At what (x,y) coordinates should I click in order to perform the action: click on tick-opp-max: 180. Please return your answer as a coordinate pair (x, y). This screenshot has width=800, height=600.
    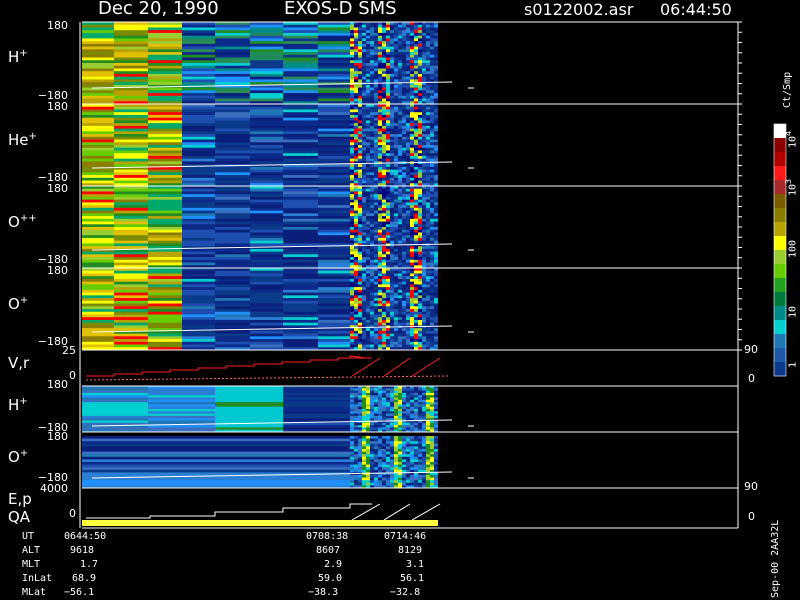
    Looking at the image, I should click on (57, 188).